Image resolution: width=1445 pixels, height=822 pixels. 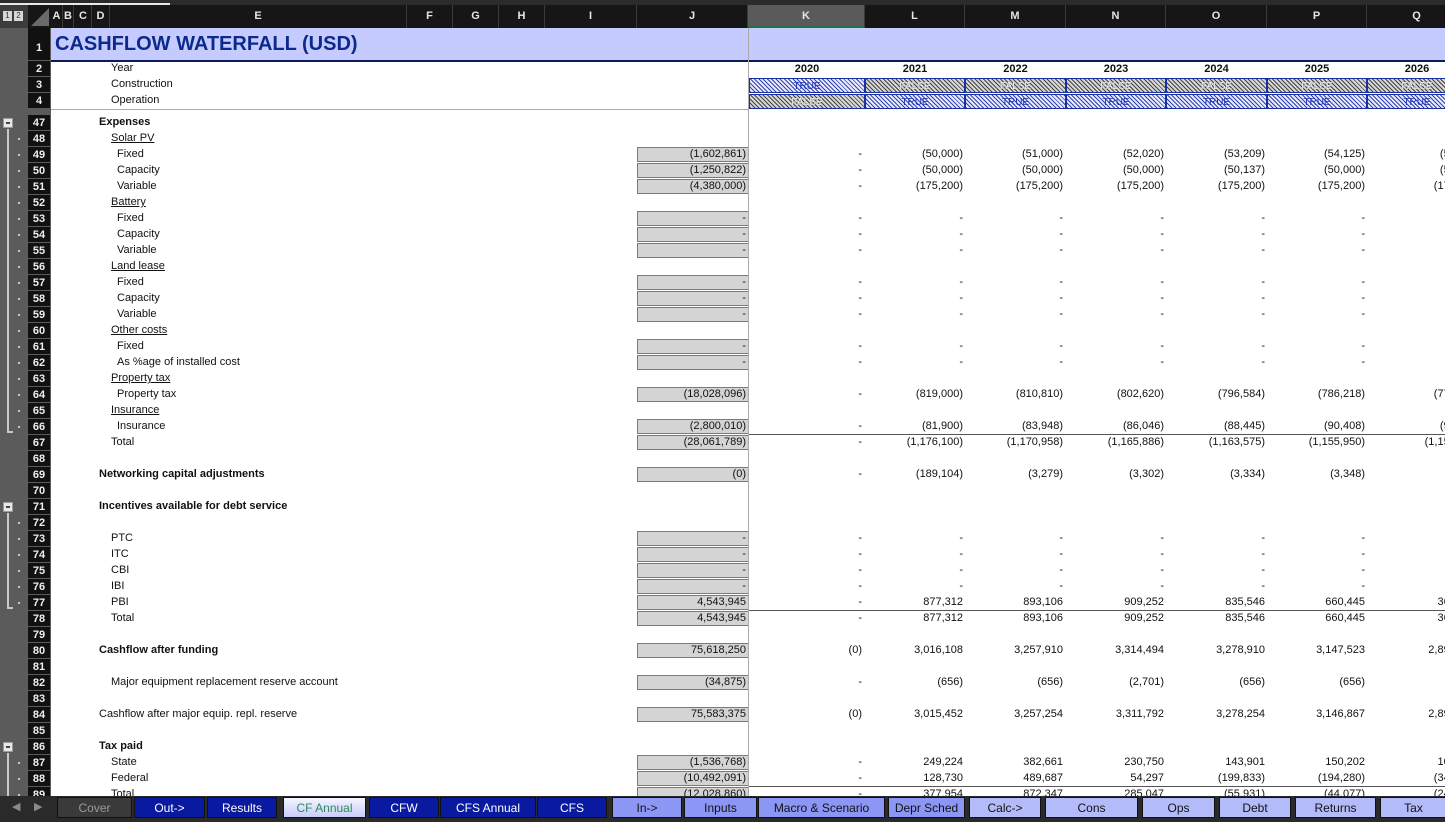 What do you see at coordinates (591, 16) in the screenshot?
I see `column-header-i: I` at bounding box center [591, 16].